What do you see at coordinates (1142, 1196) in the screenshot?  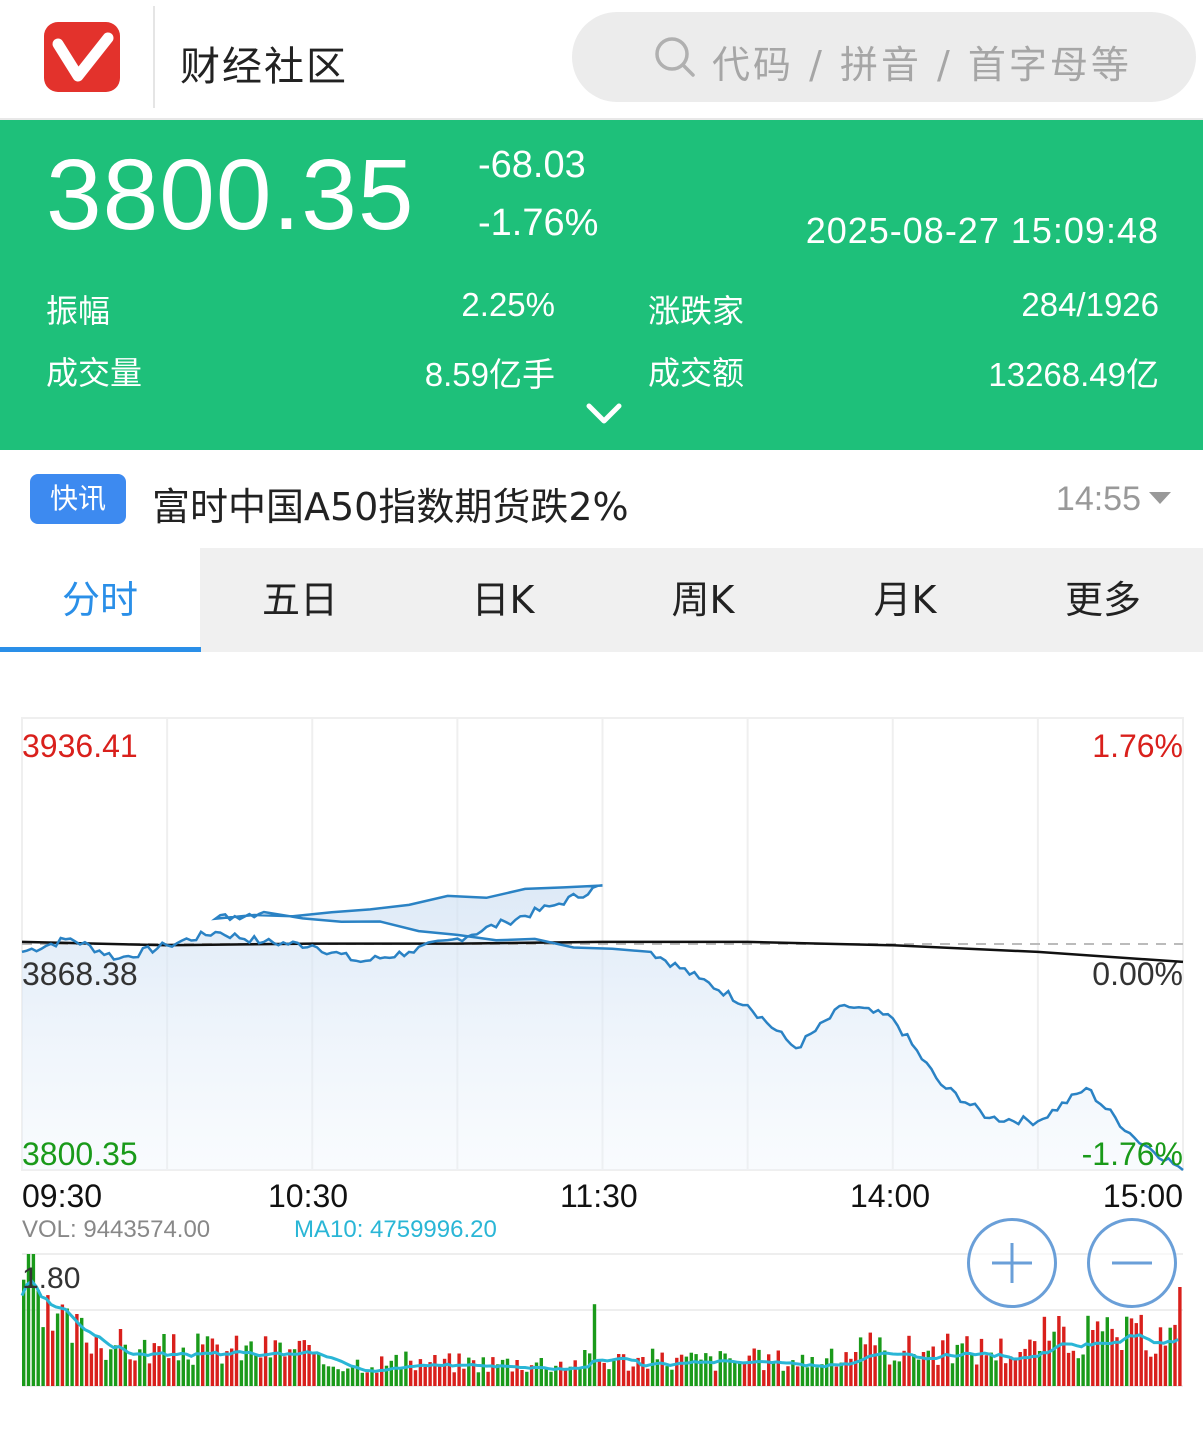 I see `x-tick-1500: 15:00` at bounding box center [1142, 1196].